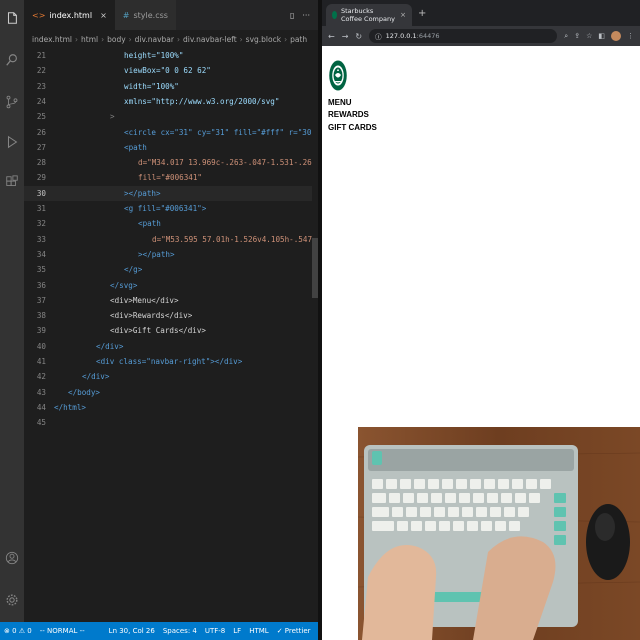  Describe the element at coordinates (616, 36) in the screenshot. I see `profile-avatar` at that location.